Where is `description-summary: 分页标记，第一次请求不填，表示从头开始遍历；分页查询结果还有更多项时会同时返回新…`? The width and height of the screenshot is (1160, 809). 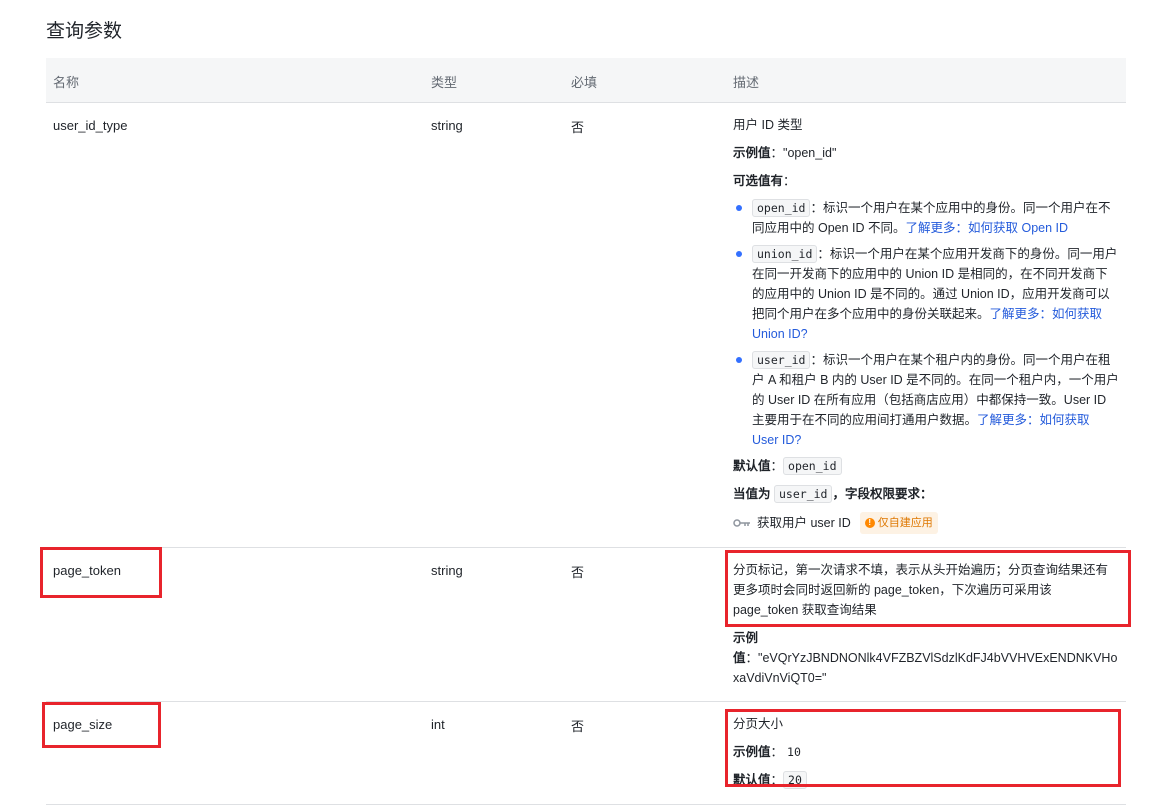 description-summary: 分页标记，第一次请求不填，表示从头开始遍历；分页查询结果还有更多项时会同时返回新… is located at coordinates (921, 590).